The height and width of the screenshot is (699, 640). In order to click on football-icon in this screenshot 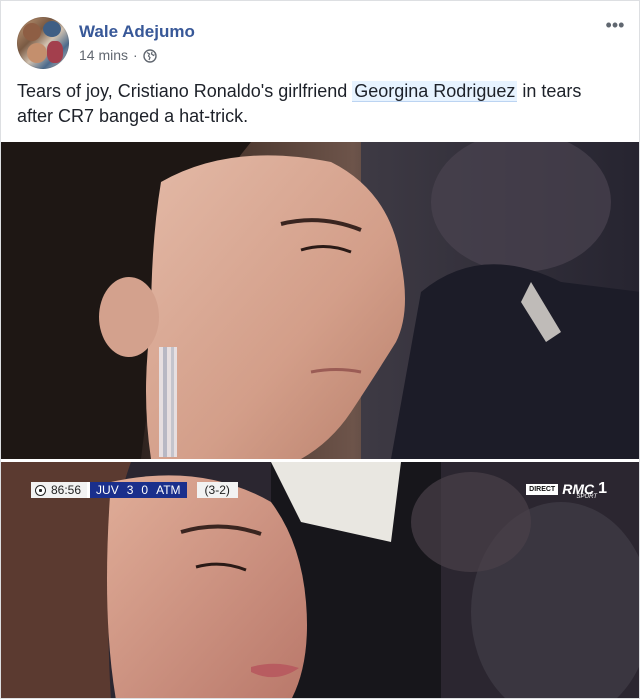, I will do `click(40, 490)`.